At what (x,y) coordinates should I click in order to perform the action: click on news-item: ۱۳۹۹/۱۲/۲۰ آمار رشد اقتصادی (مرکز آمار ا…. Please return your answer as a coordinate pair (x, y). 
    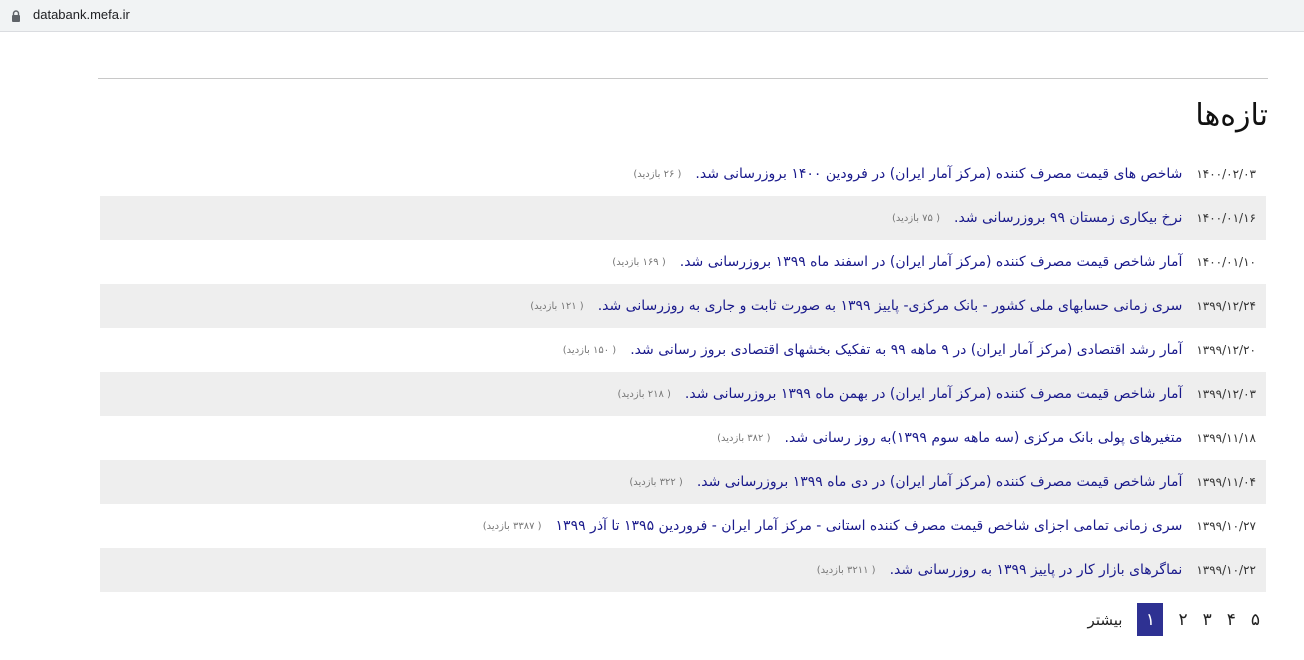
    Looking at the image, I should click on (683, 350).